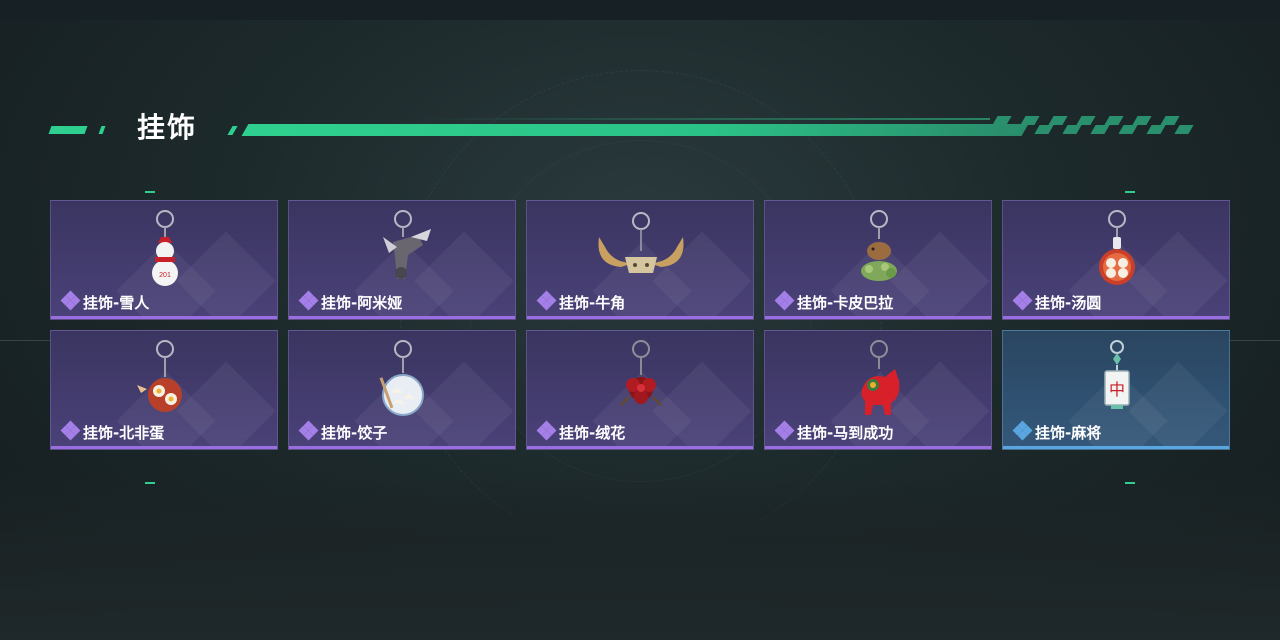 This screenshot has height=640, width=1280. I want to click on charm-card-tangyuan: 挂饰-汤圆, so click(1116, 260).